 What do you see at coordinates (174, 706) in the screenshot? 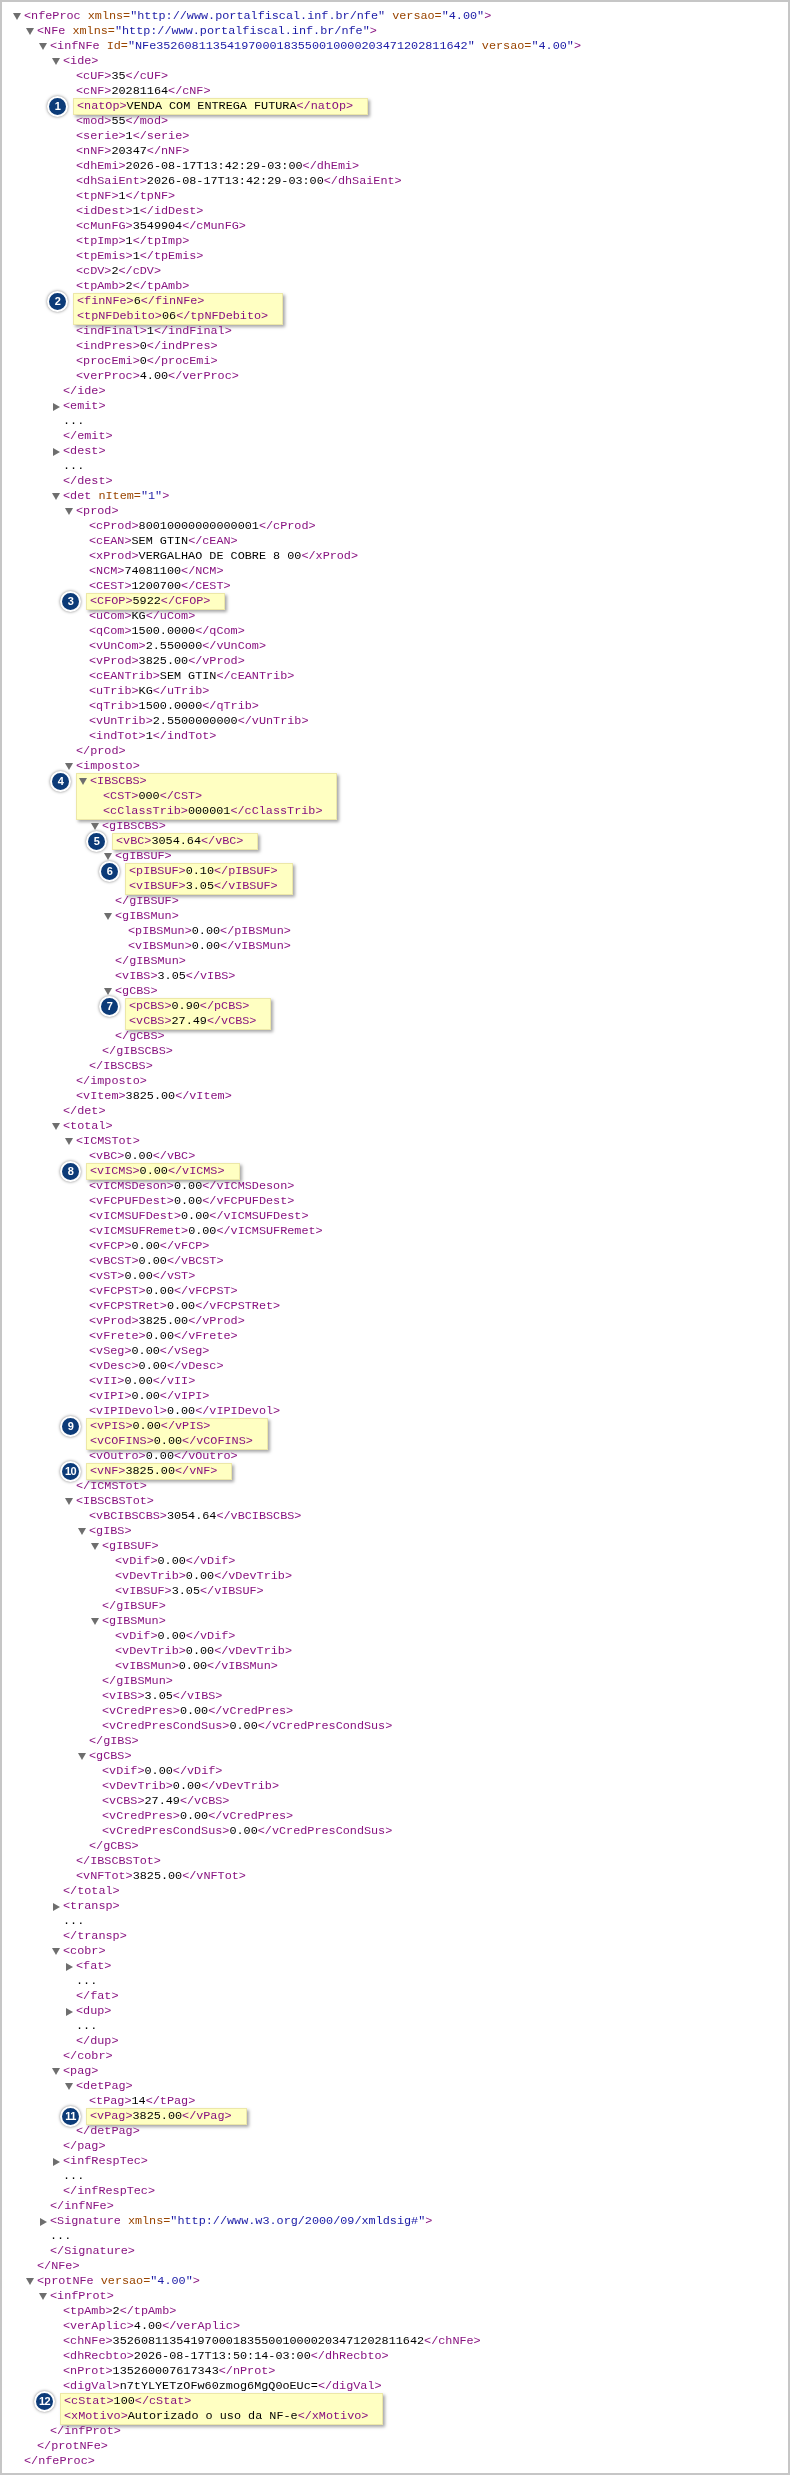
I see `xml-element-line: <qTrib>1500.0000</qTrib>` at bounding box center [174, 706].